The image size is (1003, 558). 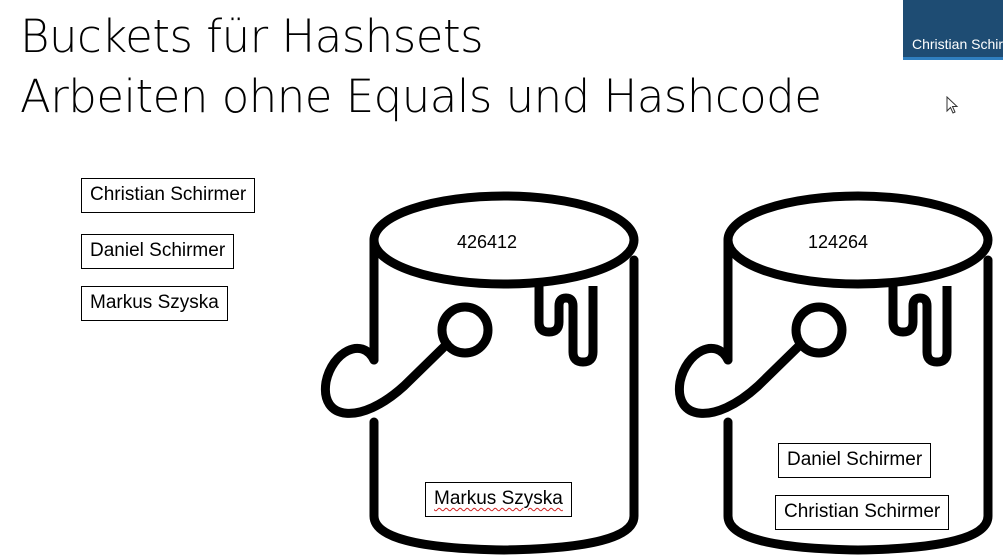 I want to click on bucket-right-entry-christian-schirmer: Christian Schirmer, so click(x=862, y=512).